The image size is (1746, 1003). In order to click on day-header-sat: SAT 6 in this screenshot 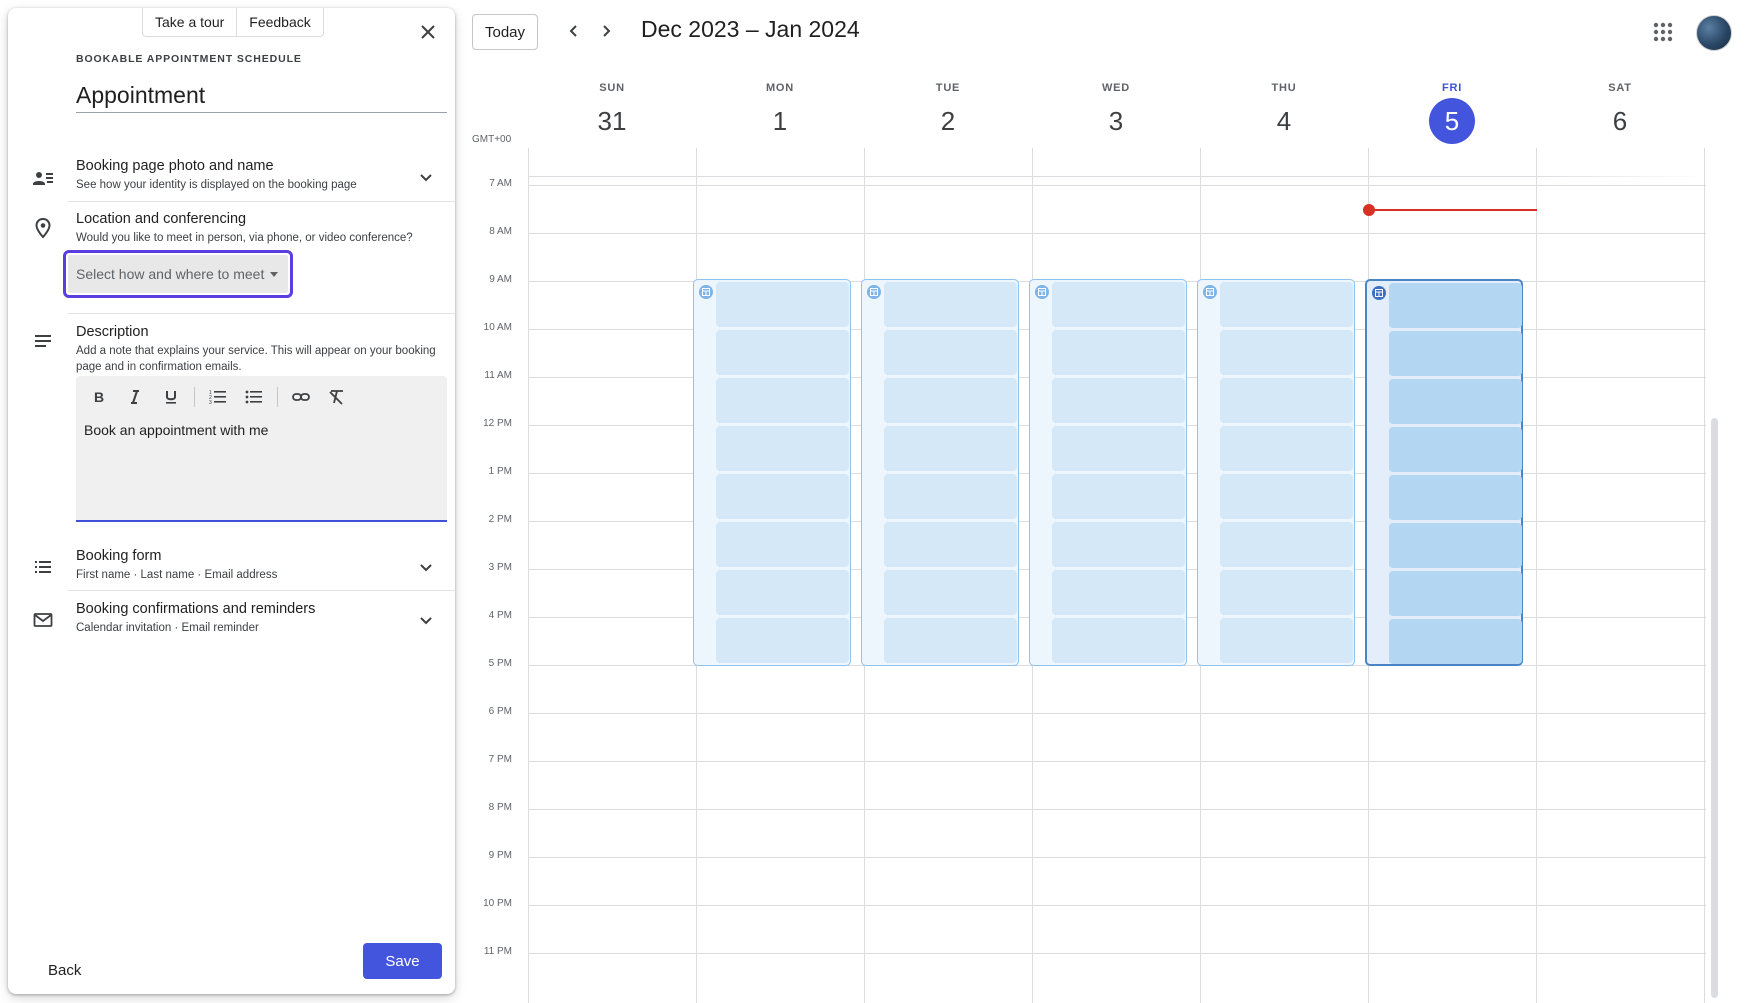, I will do `click(1620, 113)`.